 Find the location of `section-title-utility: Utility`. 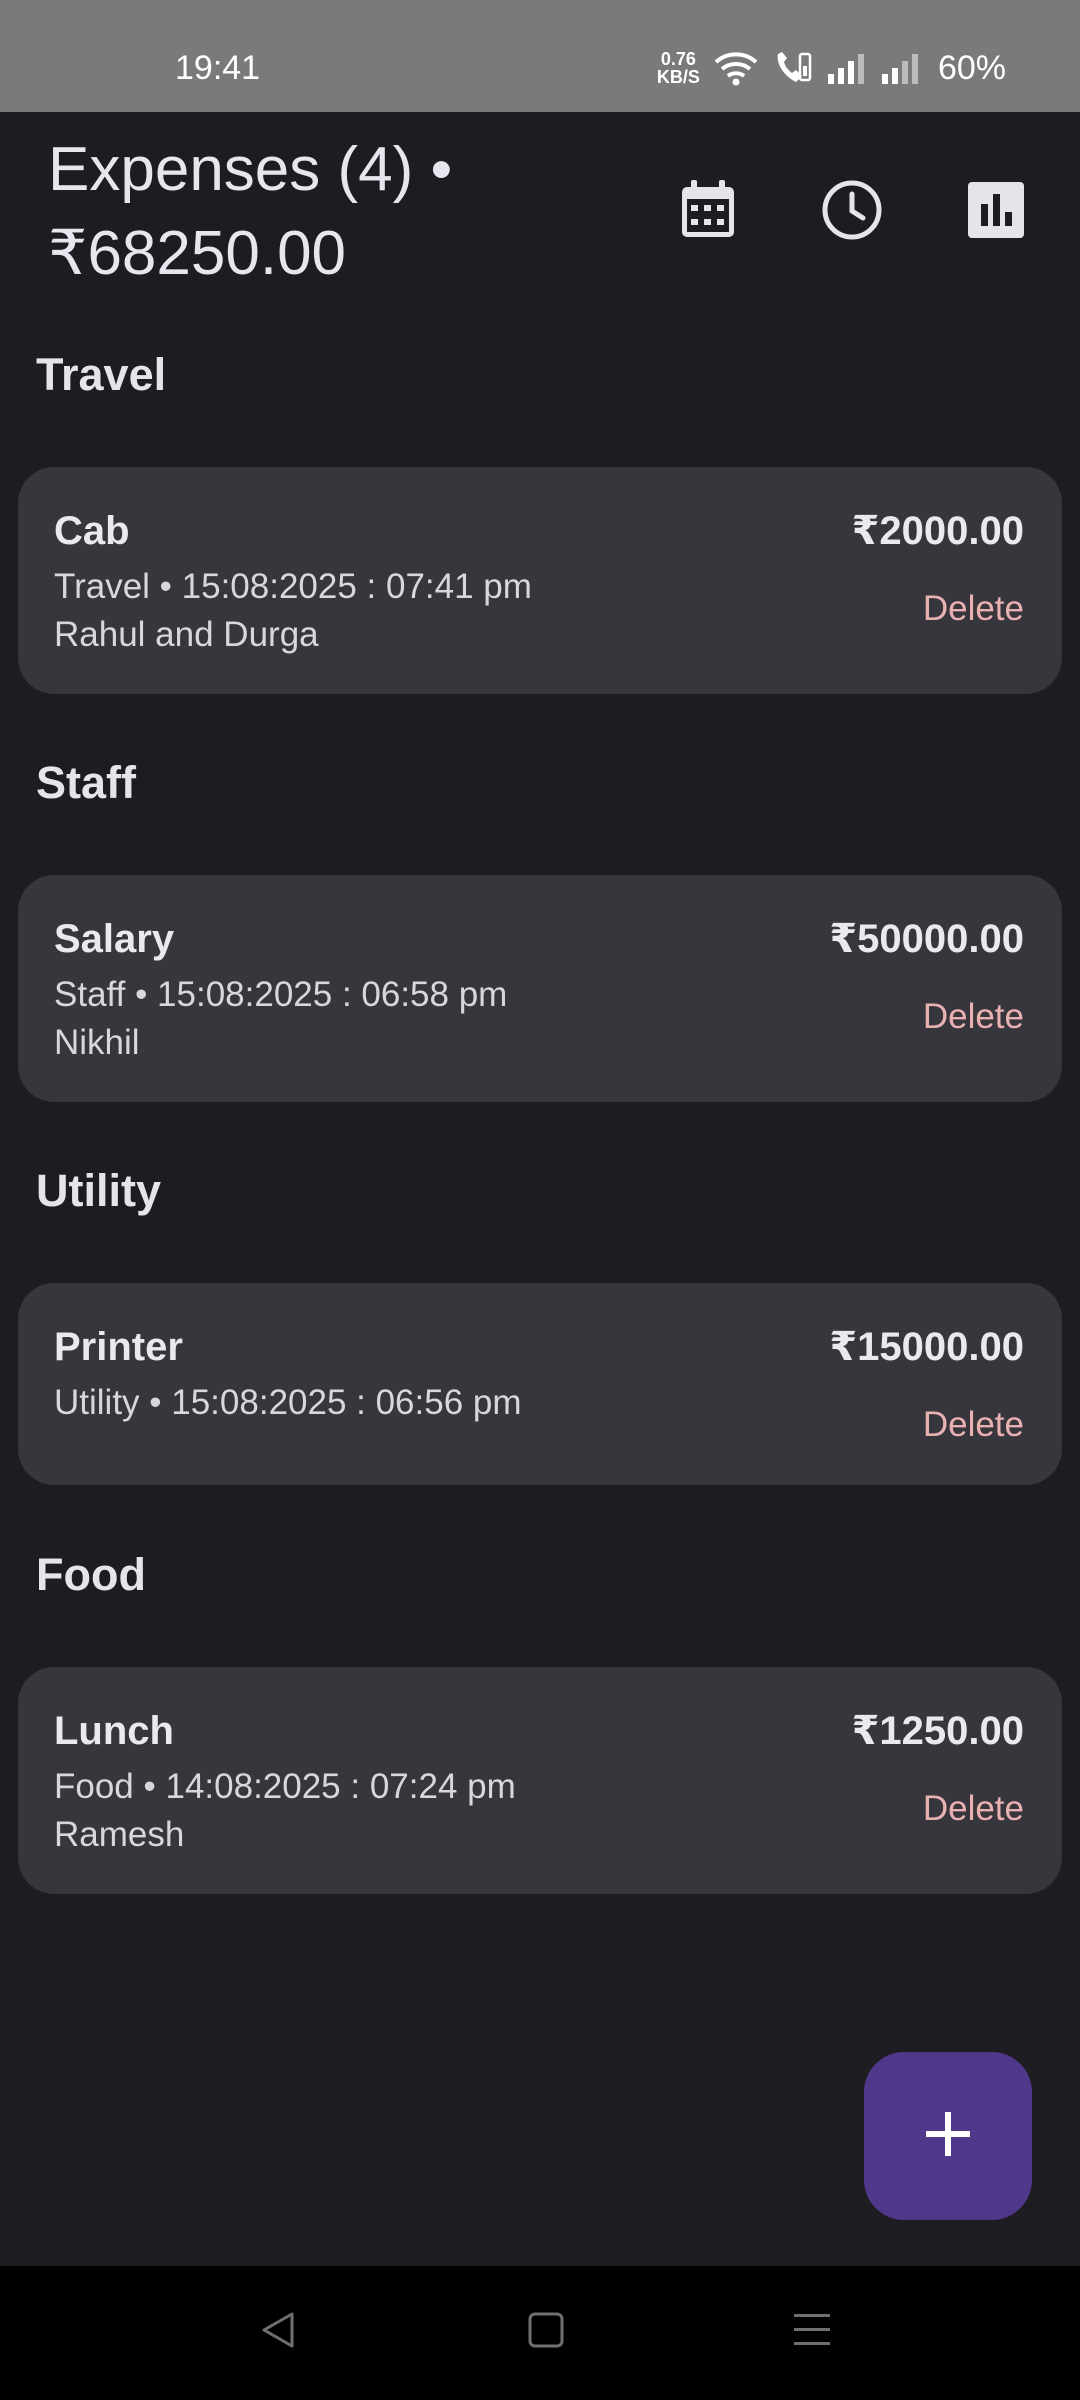

section-title-utility: Utility is located at coordinates (99, 1190).